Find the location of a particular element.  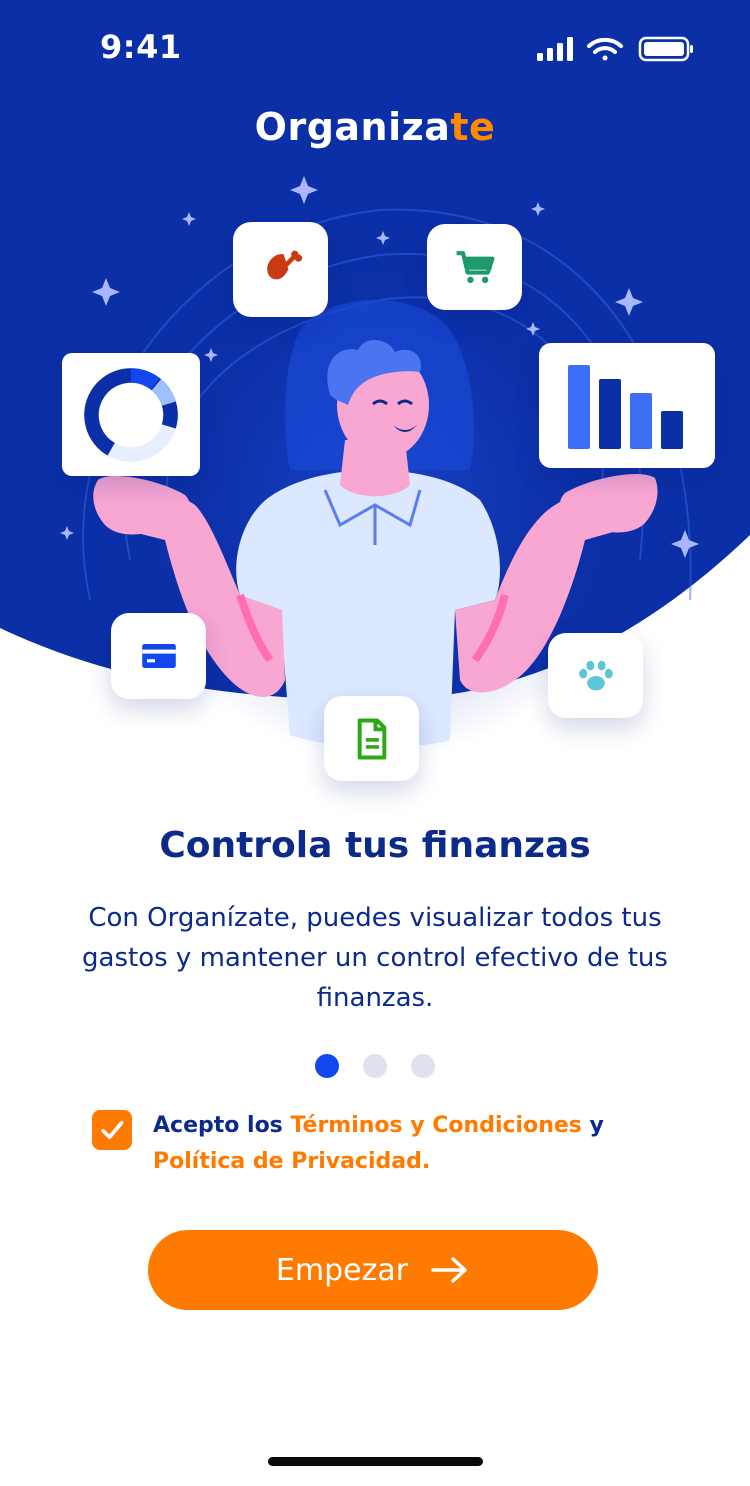

onboarding-headline: Controla tus finanzas is located at coordinates (375, 845).